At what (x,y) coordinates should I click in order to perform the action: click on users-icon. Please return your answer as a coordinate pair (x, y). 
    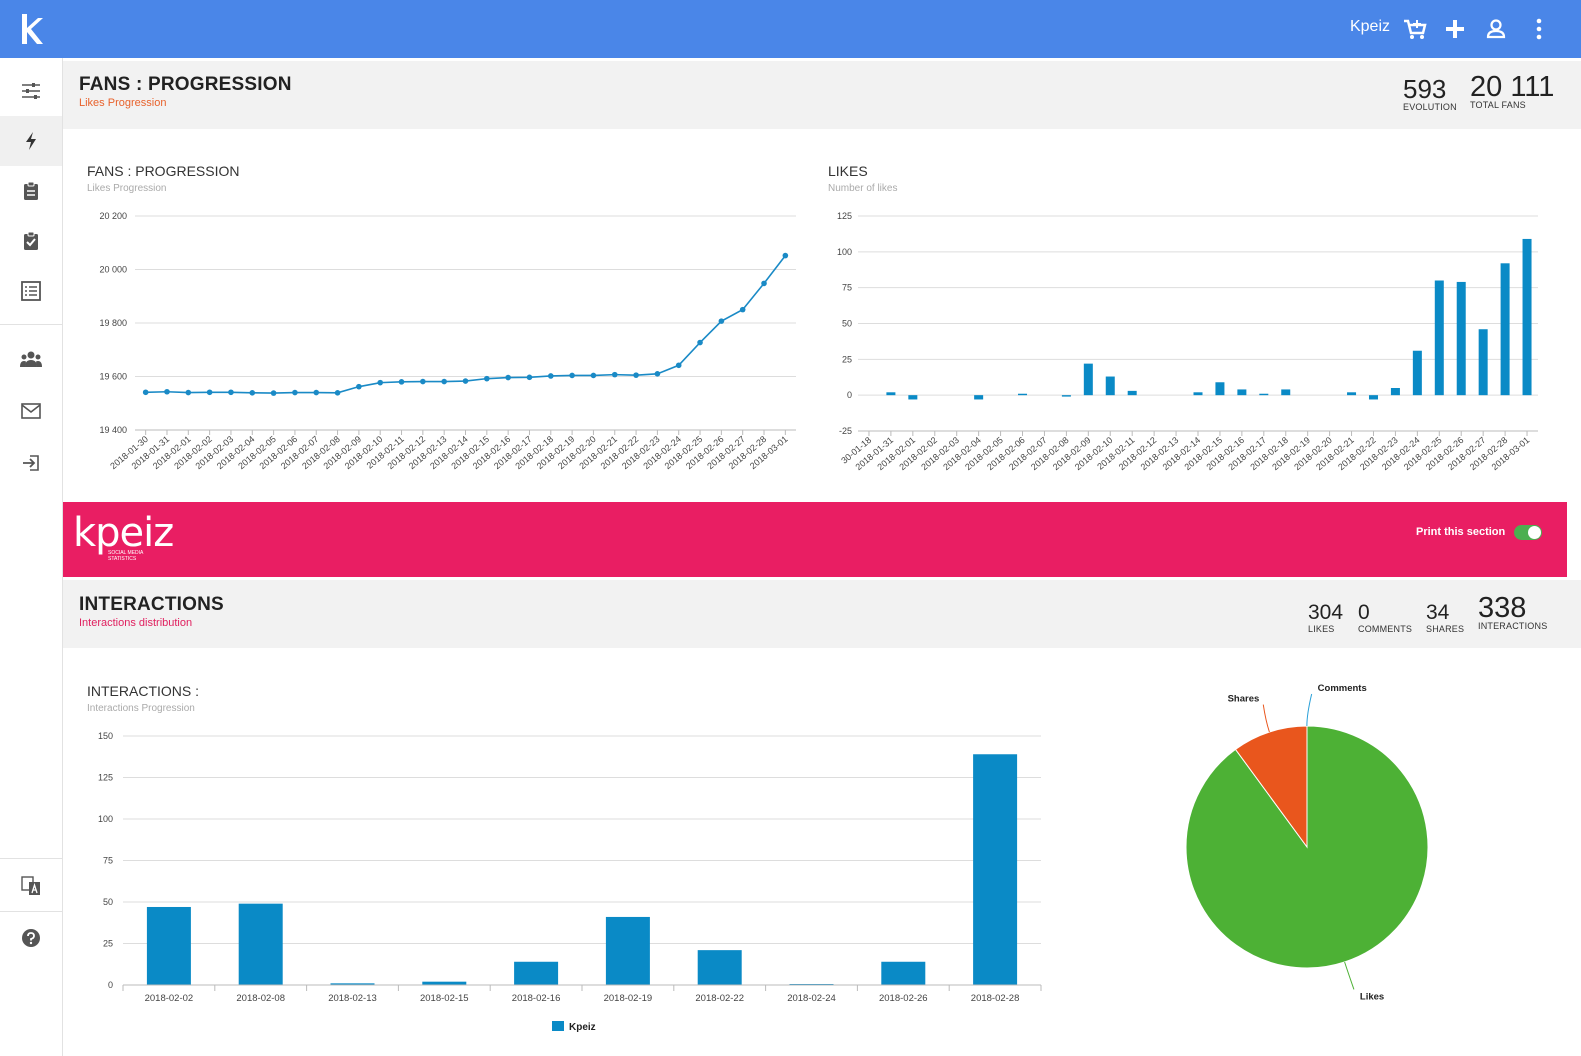
    Looking at the image, I should click on (31, 359).